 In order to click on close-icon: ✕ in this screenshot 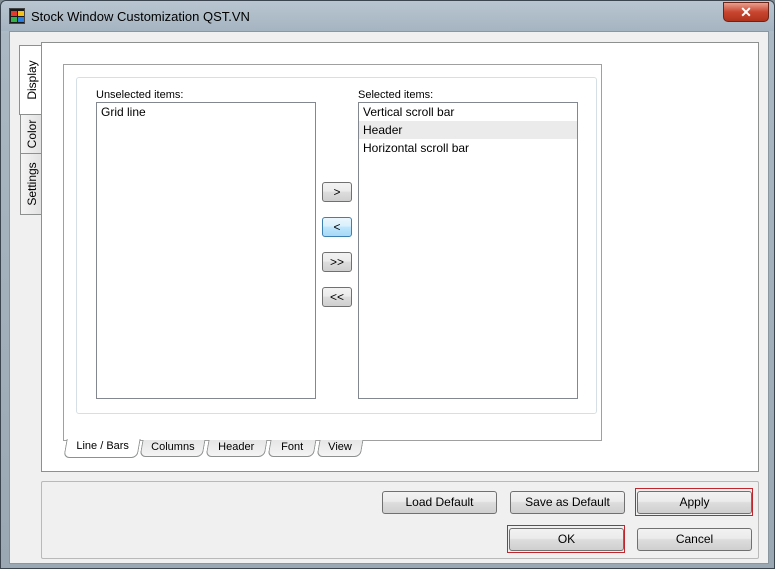, I will do `click(746, 12)`.